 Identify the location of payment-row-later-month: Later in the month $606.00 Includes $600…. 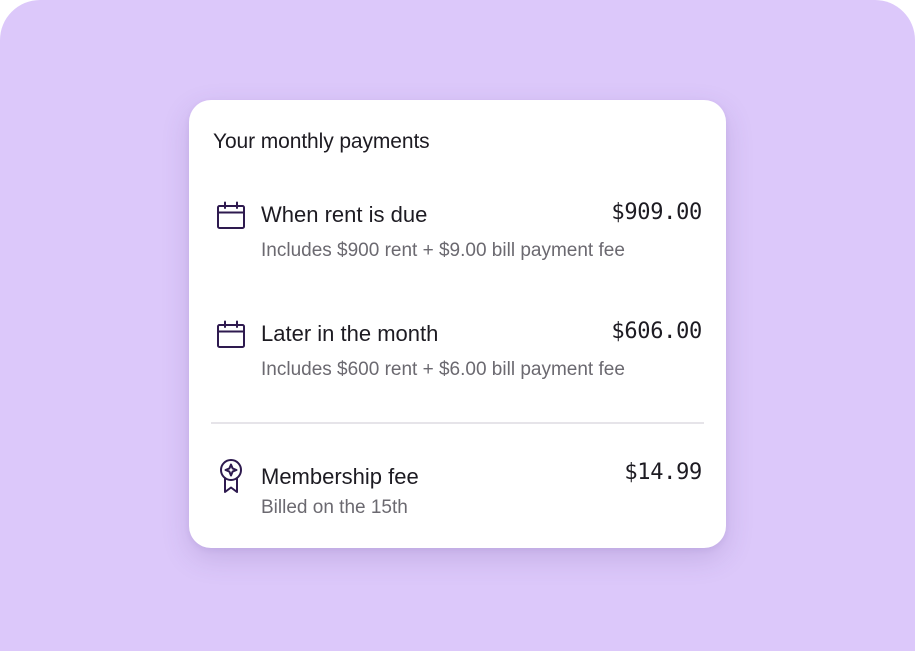
(457, 354).